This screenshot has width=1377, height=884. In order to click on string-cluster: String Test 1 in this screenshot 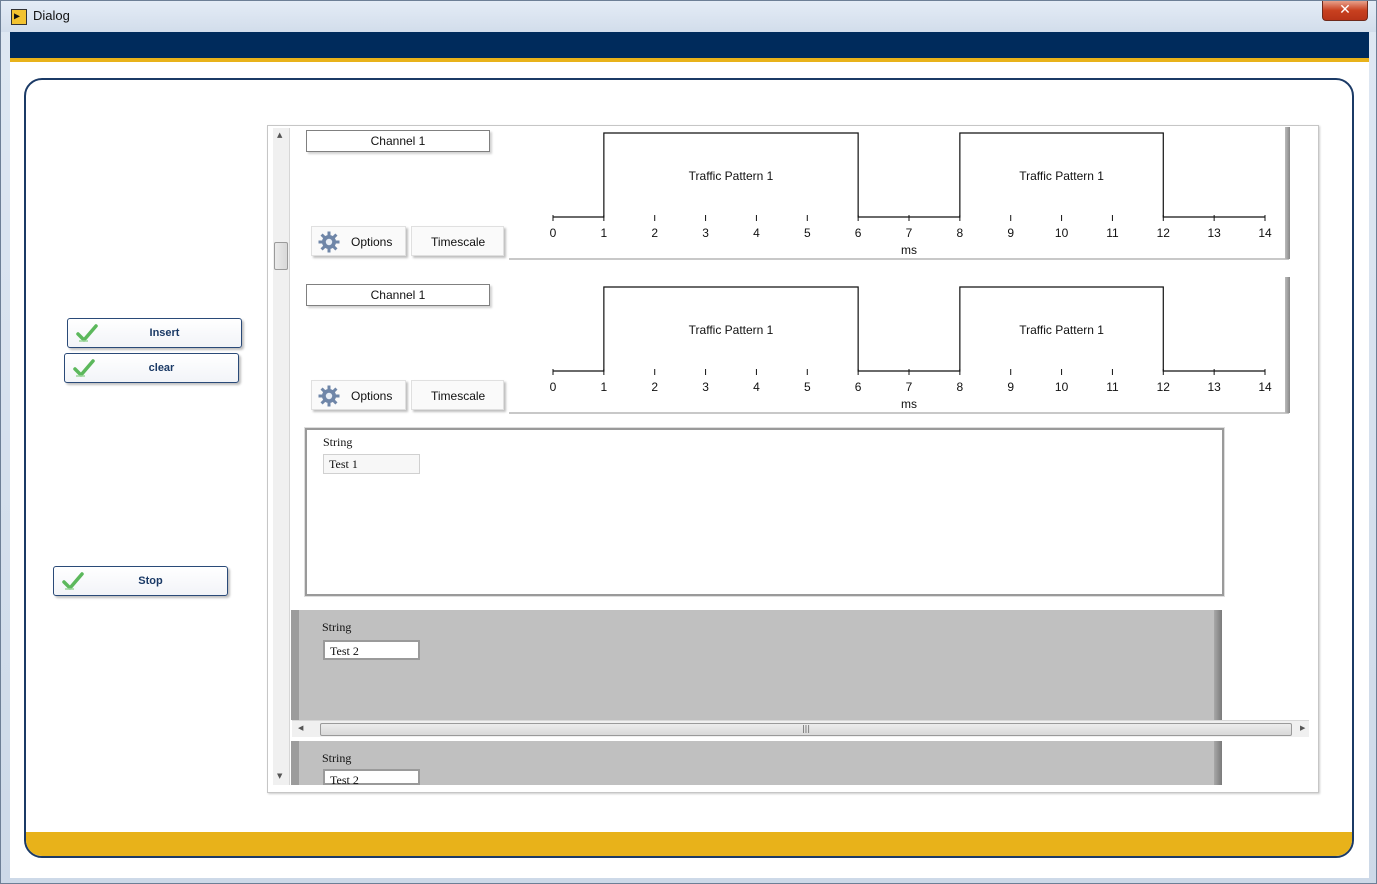, I will do `click(764, 512)`.